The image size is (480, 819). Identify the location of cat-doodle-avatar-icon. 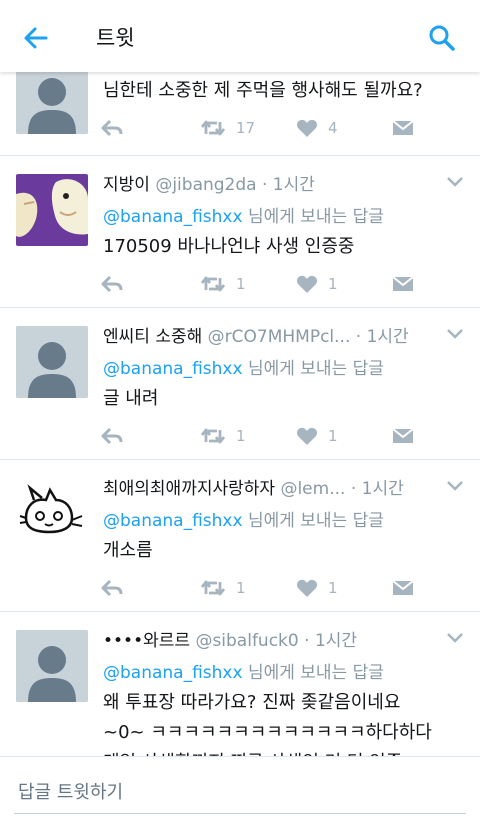
(52, 514).